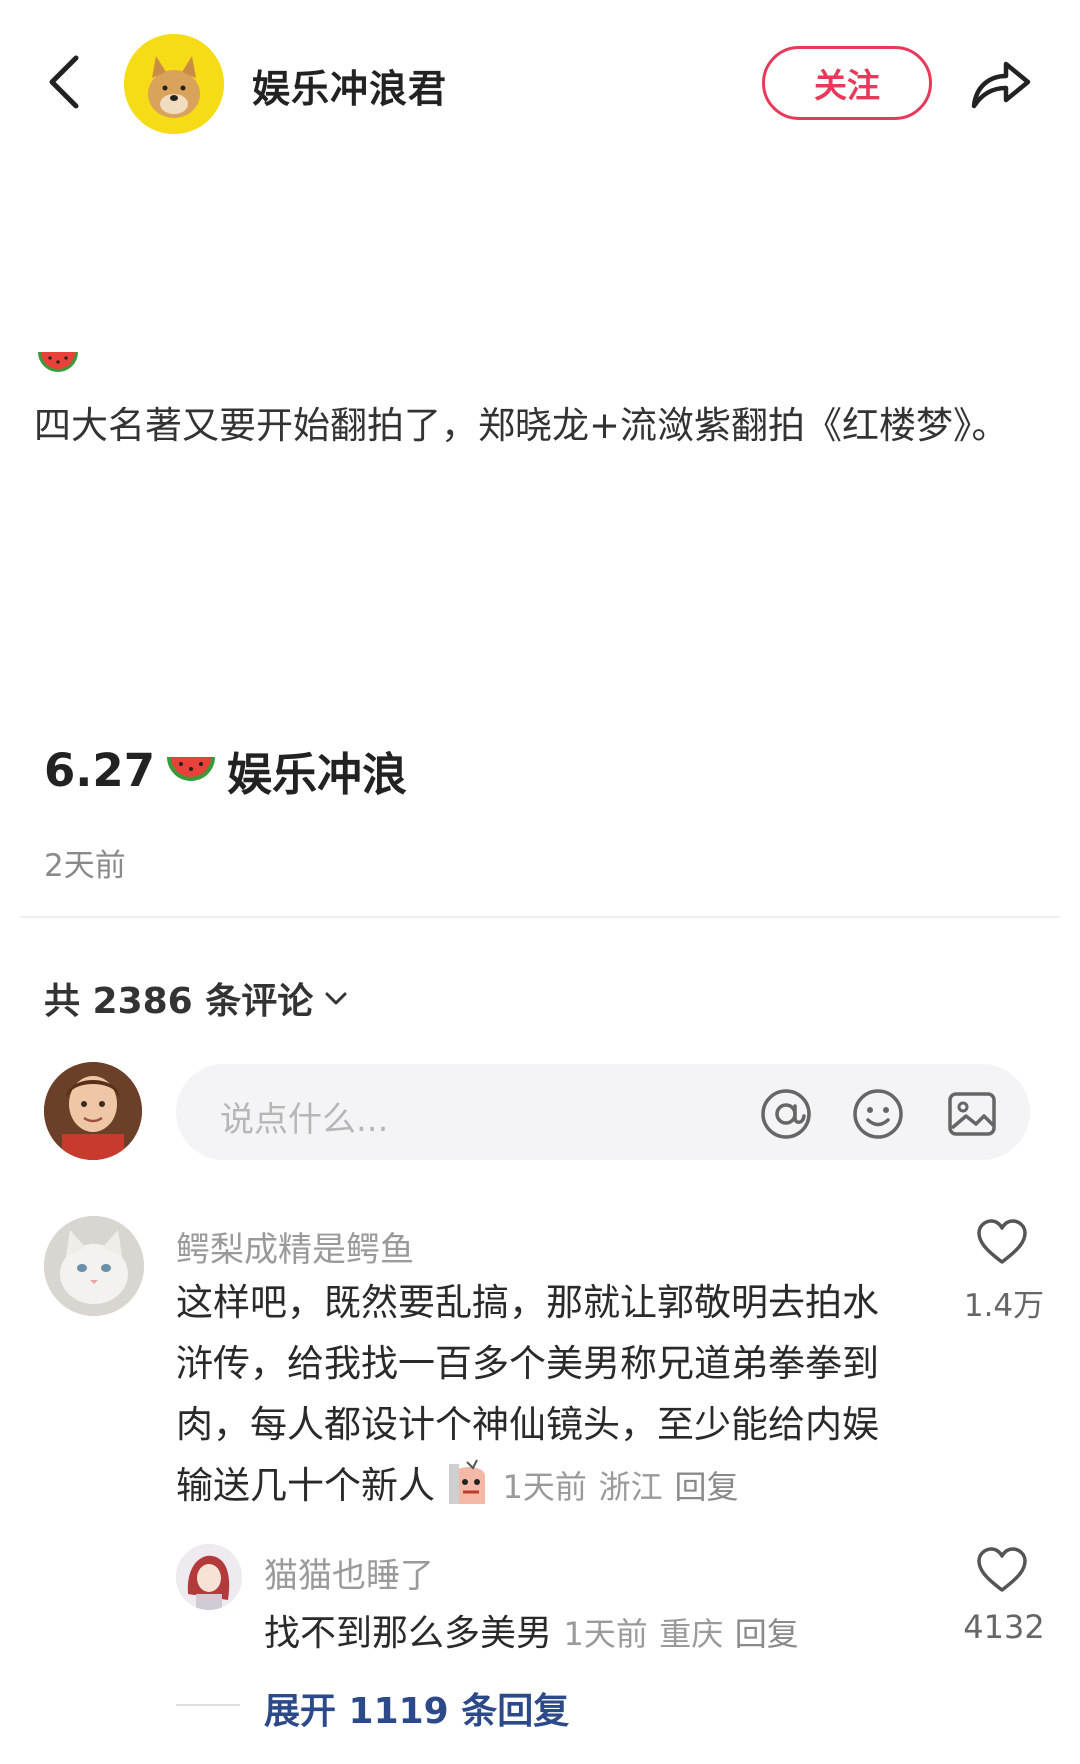 The height and width of the screenshot is (1764, 1080). What do you see at coordinates (295, 1246) in the screenshot?
I see `commenter-name: 鳄梨成精是鳄鱼` at bounding box center [295, 1246].